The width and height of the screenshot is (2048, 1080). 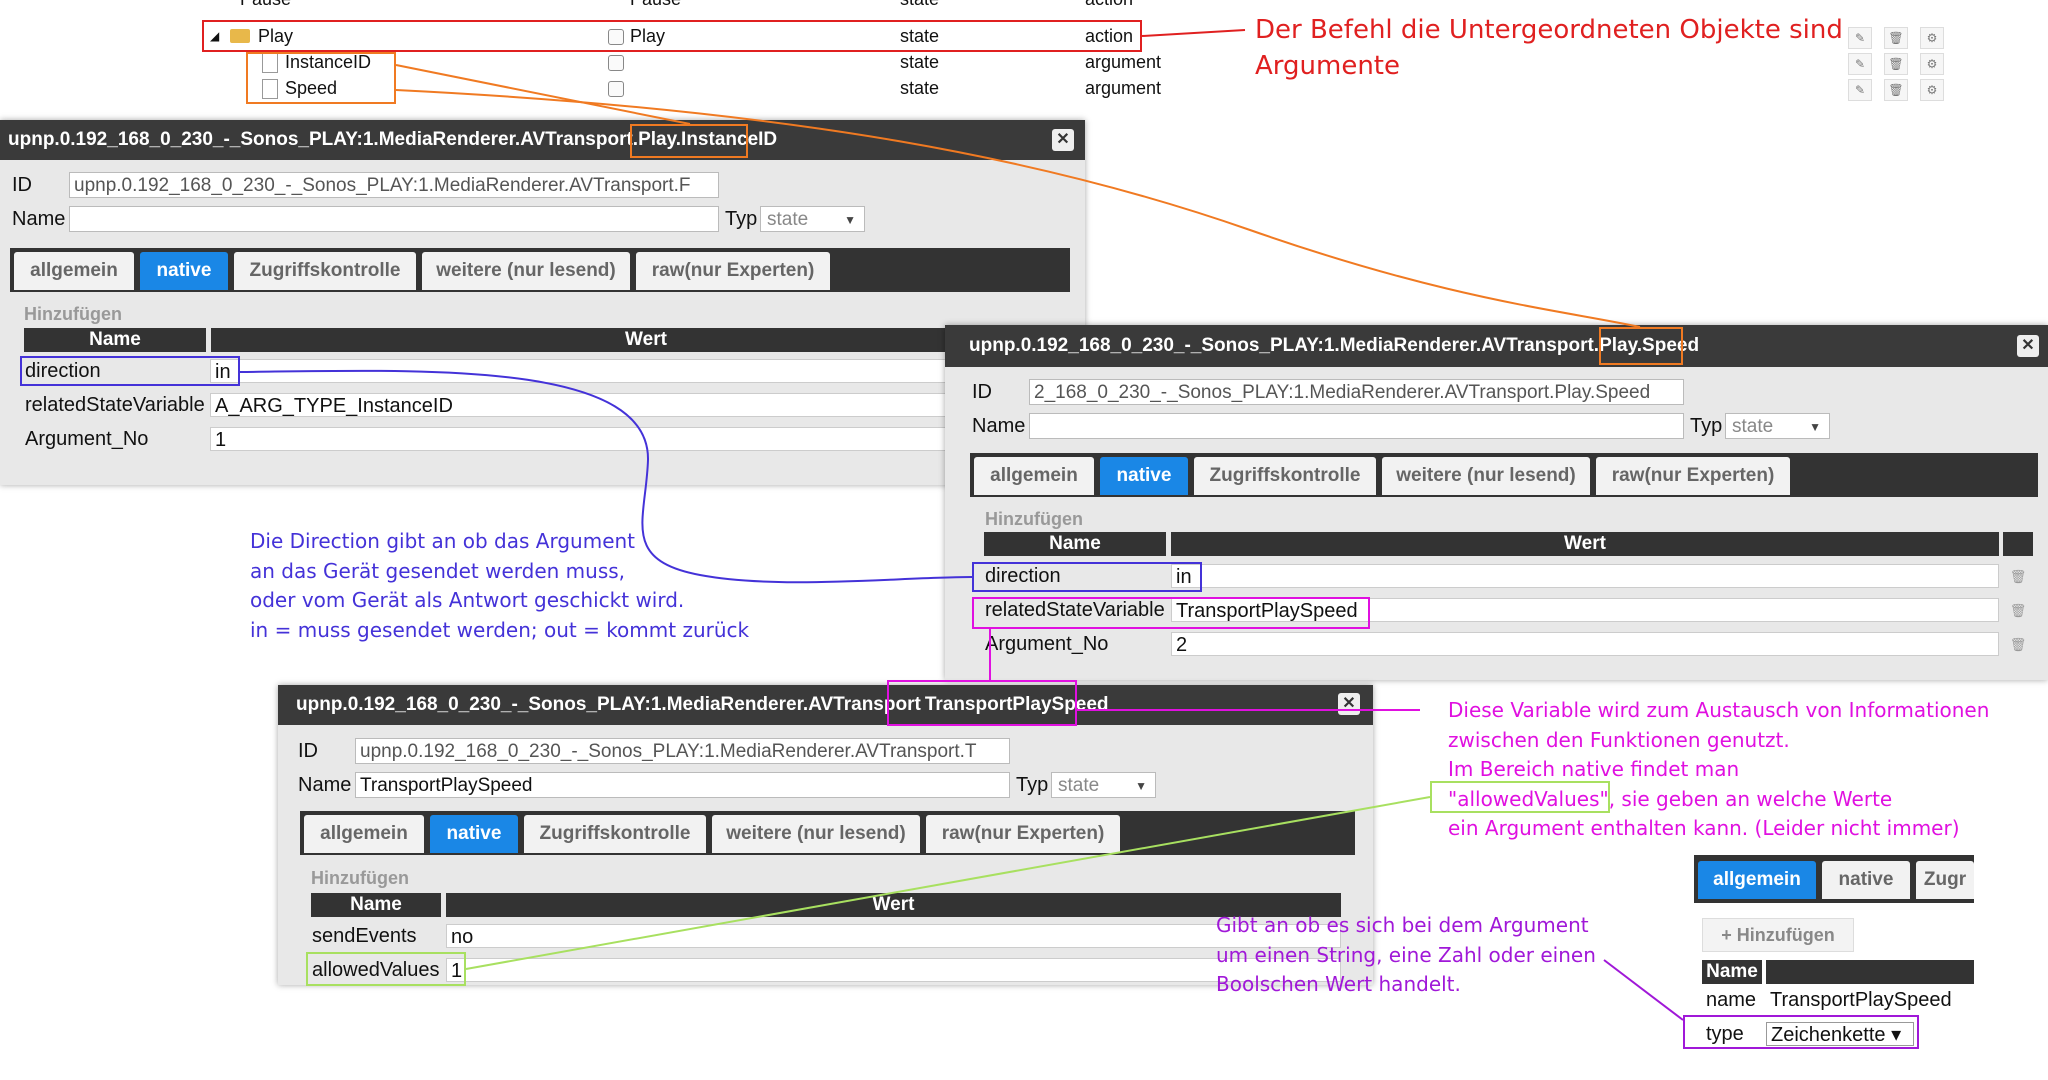 What do you see at coordinates (1778, 935) in the screenshot?
I see `add-button: + Hinzufügen` at bounding box center [1778, 935].